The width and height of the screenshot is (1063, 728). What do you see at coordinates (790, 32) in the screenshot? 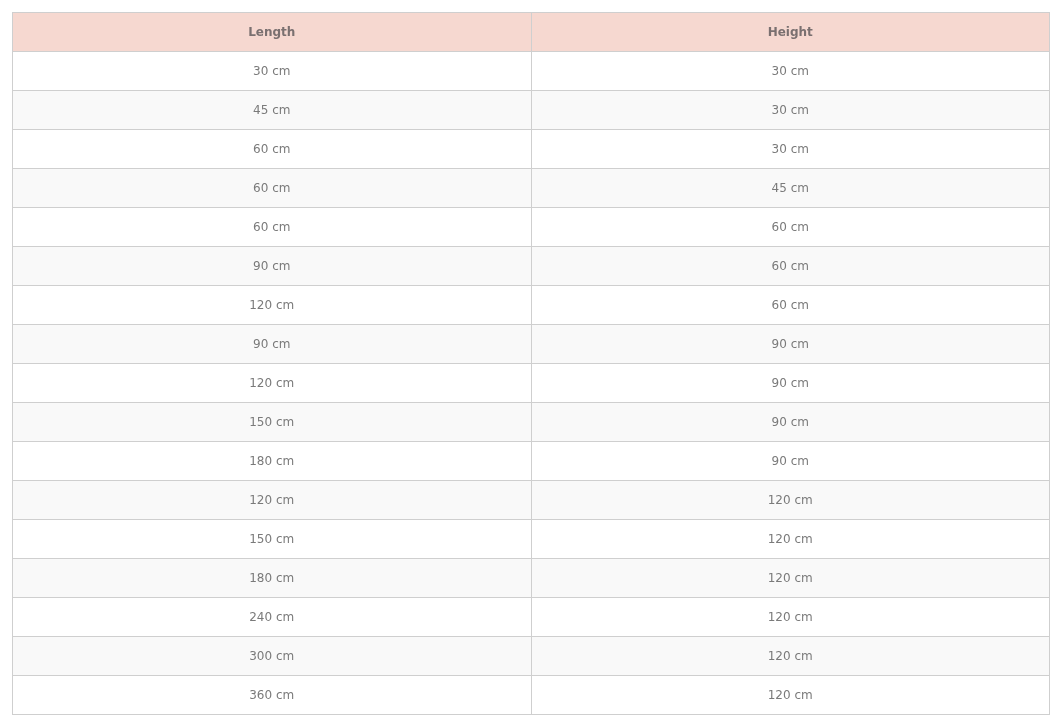
I see `column-header: Height` at bounding box center [790, 32].